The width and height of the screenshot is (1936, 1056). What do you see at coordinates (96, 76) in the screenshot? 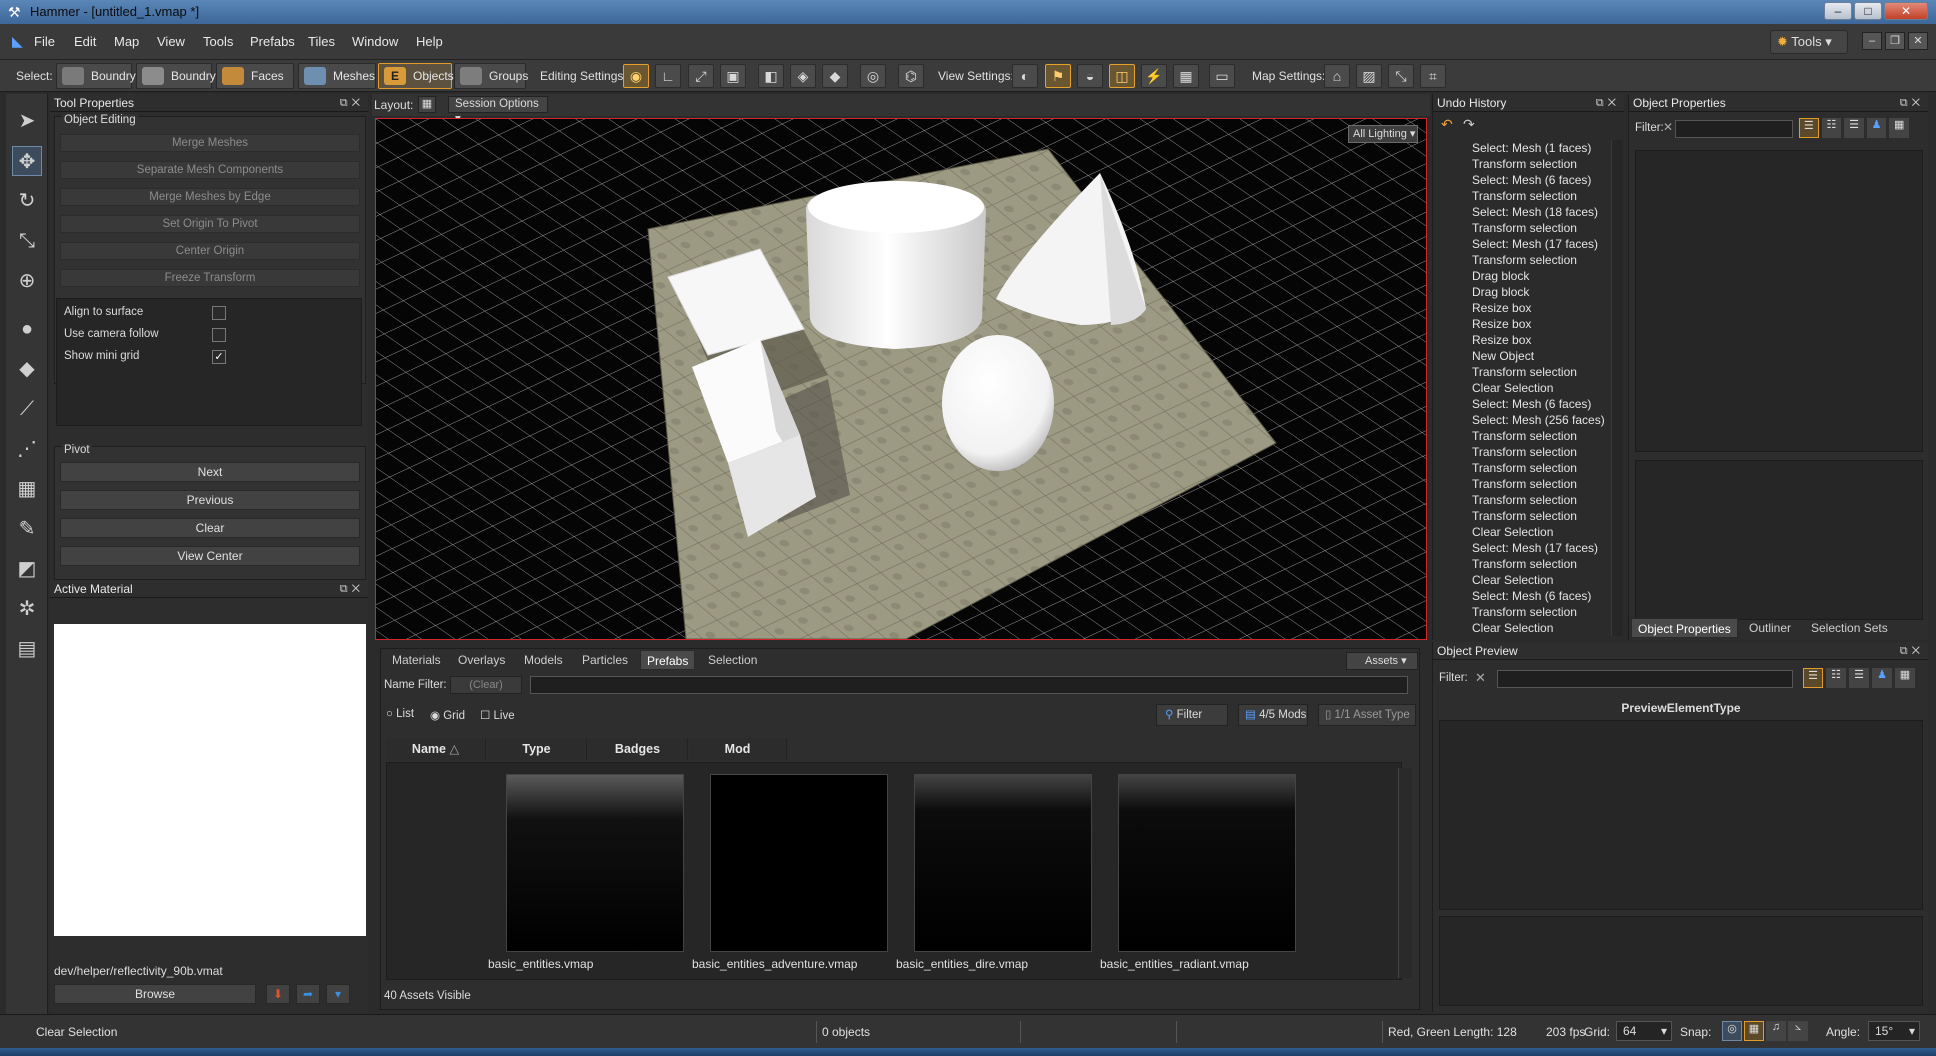
I see `select-boundry-button: Boundry` at bounding box center [96, 76].